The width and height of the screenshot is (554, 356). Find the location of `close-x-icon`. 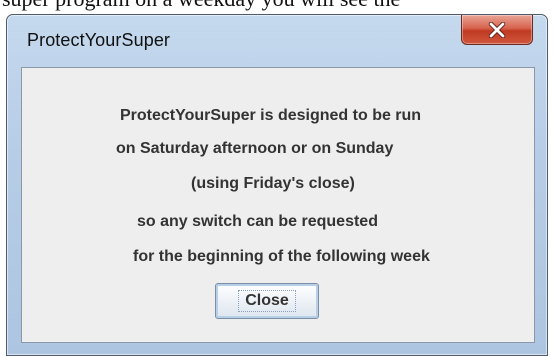

close-x-icon is located at coordinates (497, 29).